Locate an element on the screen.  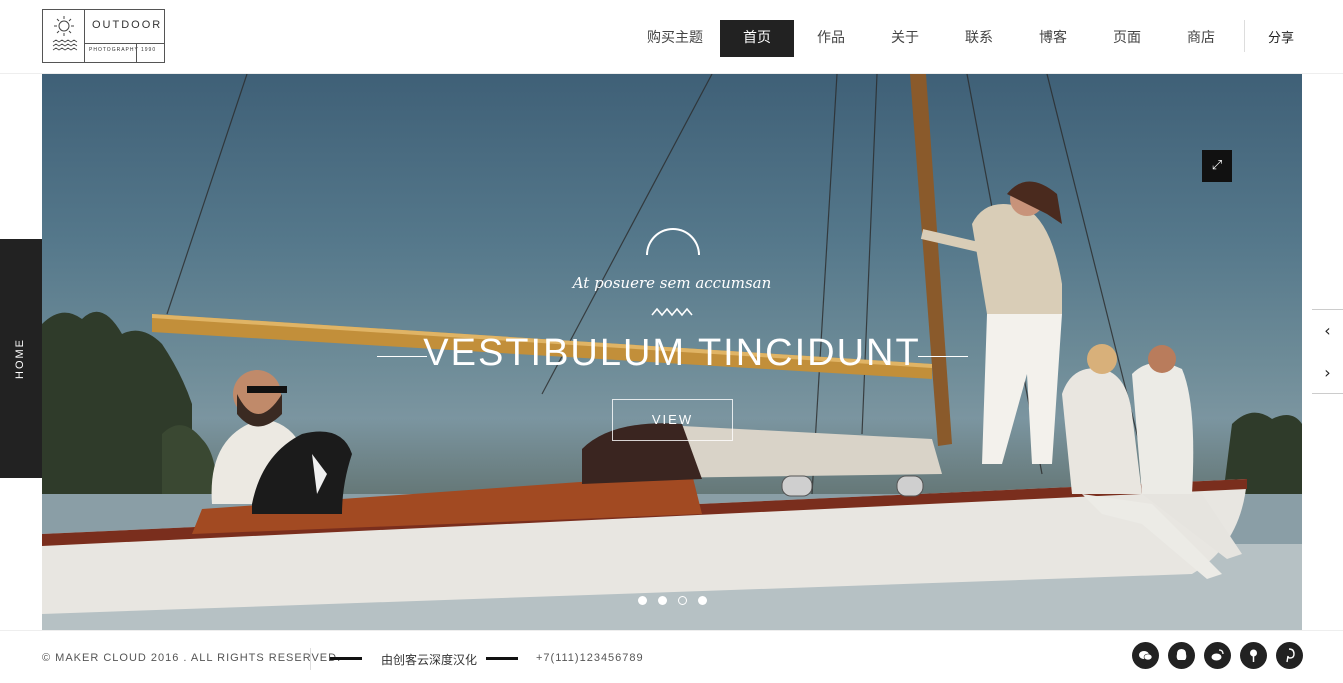
nav-item-home: 首页 is located at coordinates (757, 38).